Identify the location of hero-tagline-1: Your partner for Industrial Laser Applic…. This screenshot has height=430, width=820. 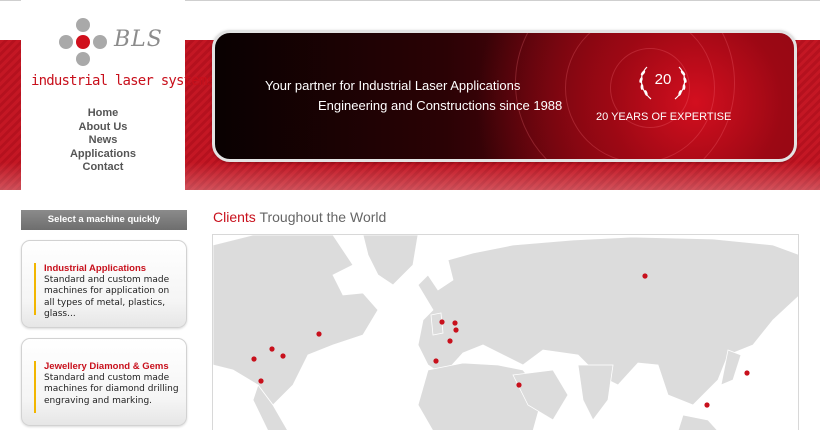
(393, 85).